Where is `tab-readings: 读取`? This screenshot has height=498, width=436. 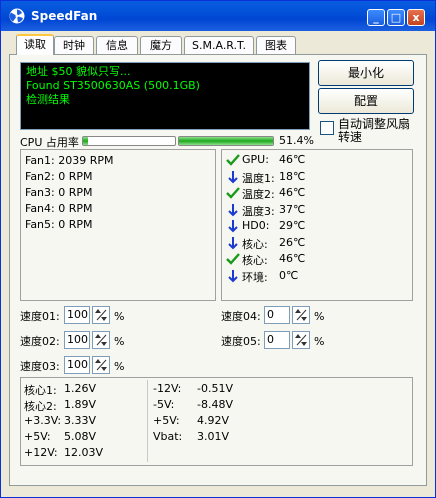 tab-readings: 读取 is located at coordinates (35, 44).